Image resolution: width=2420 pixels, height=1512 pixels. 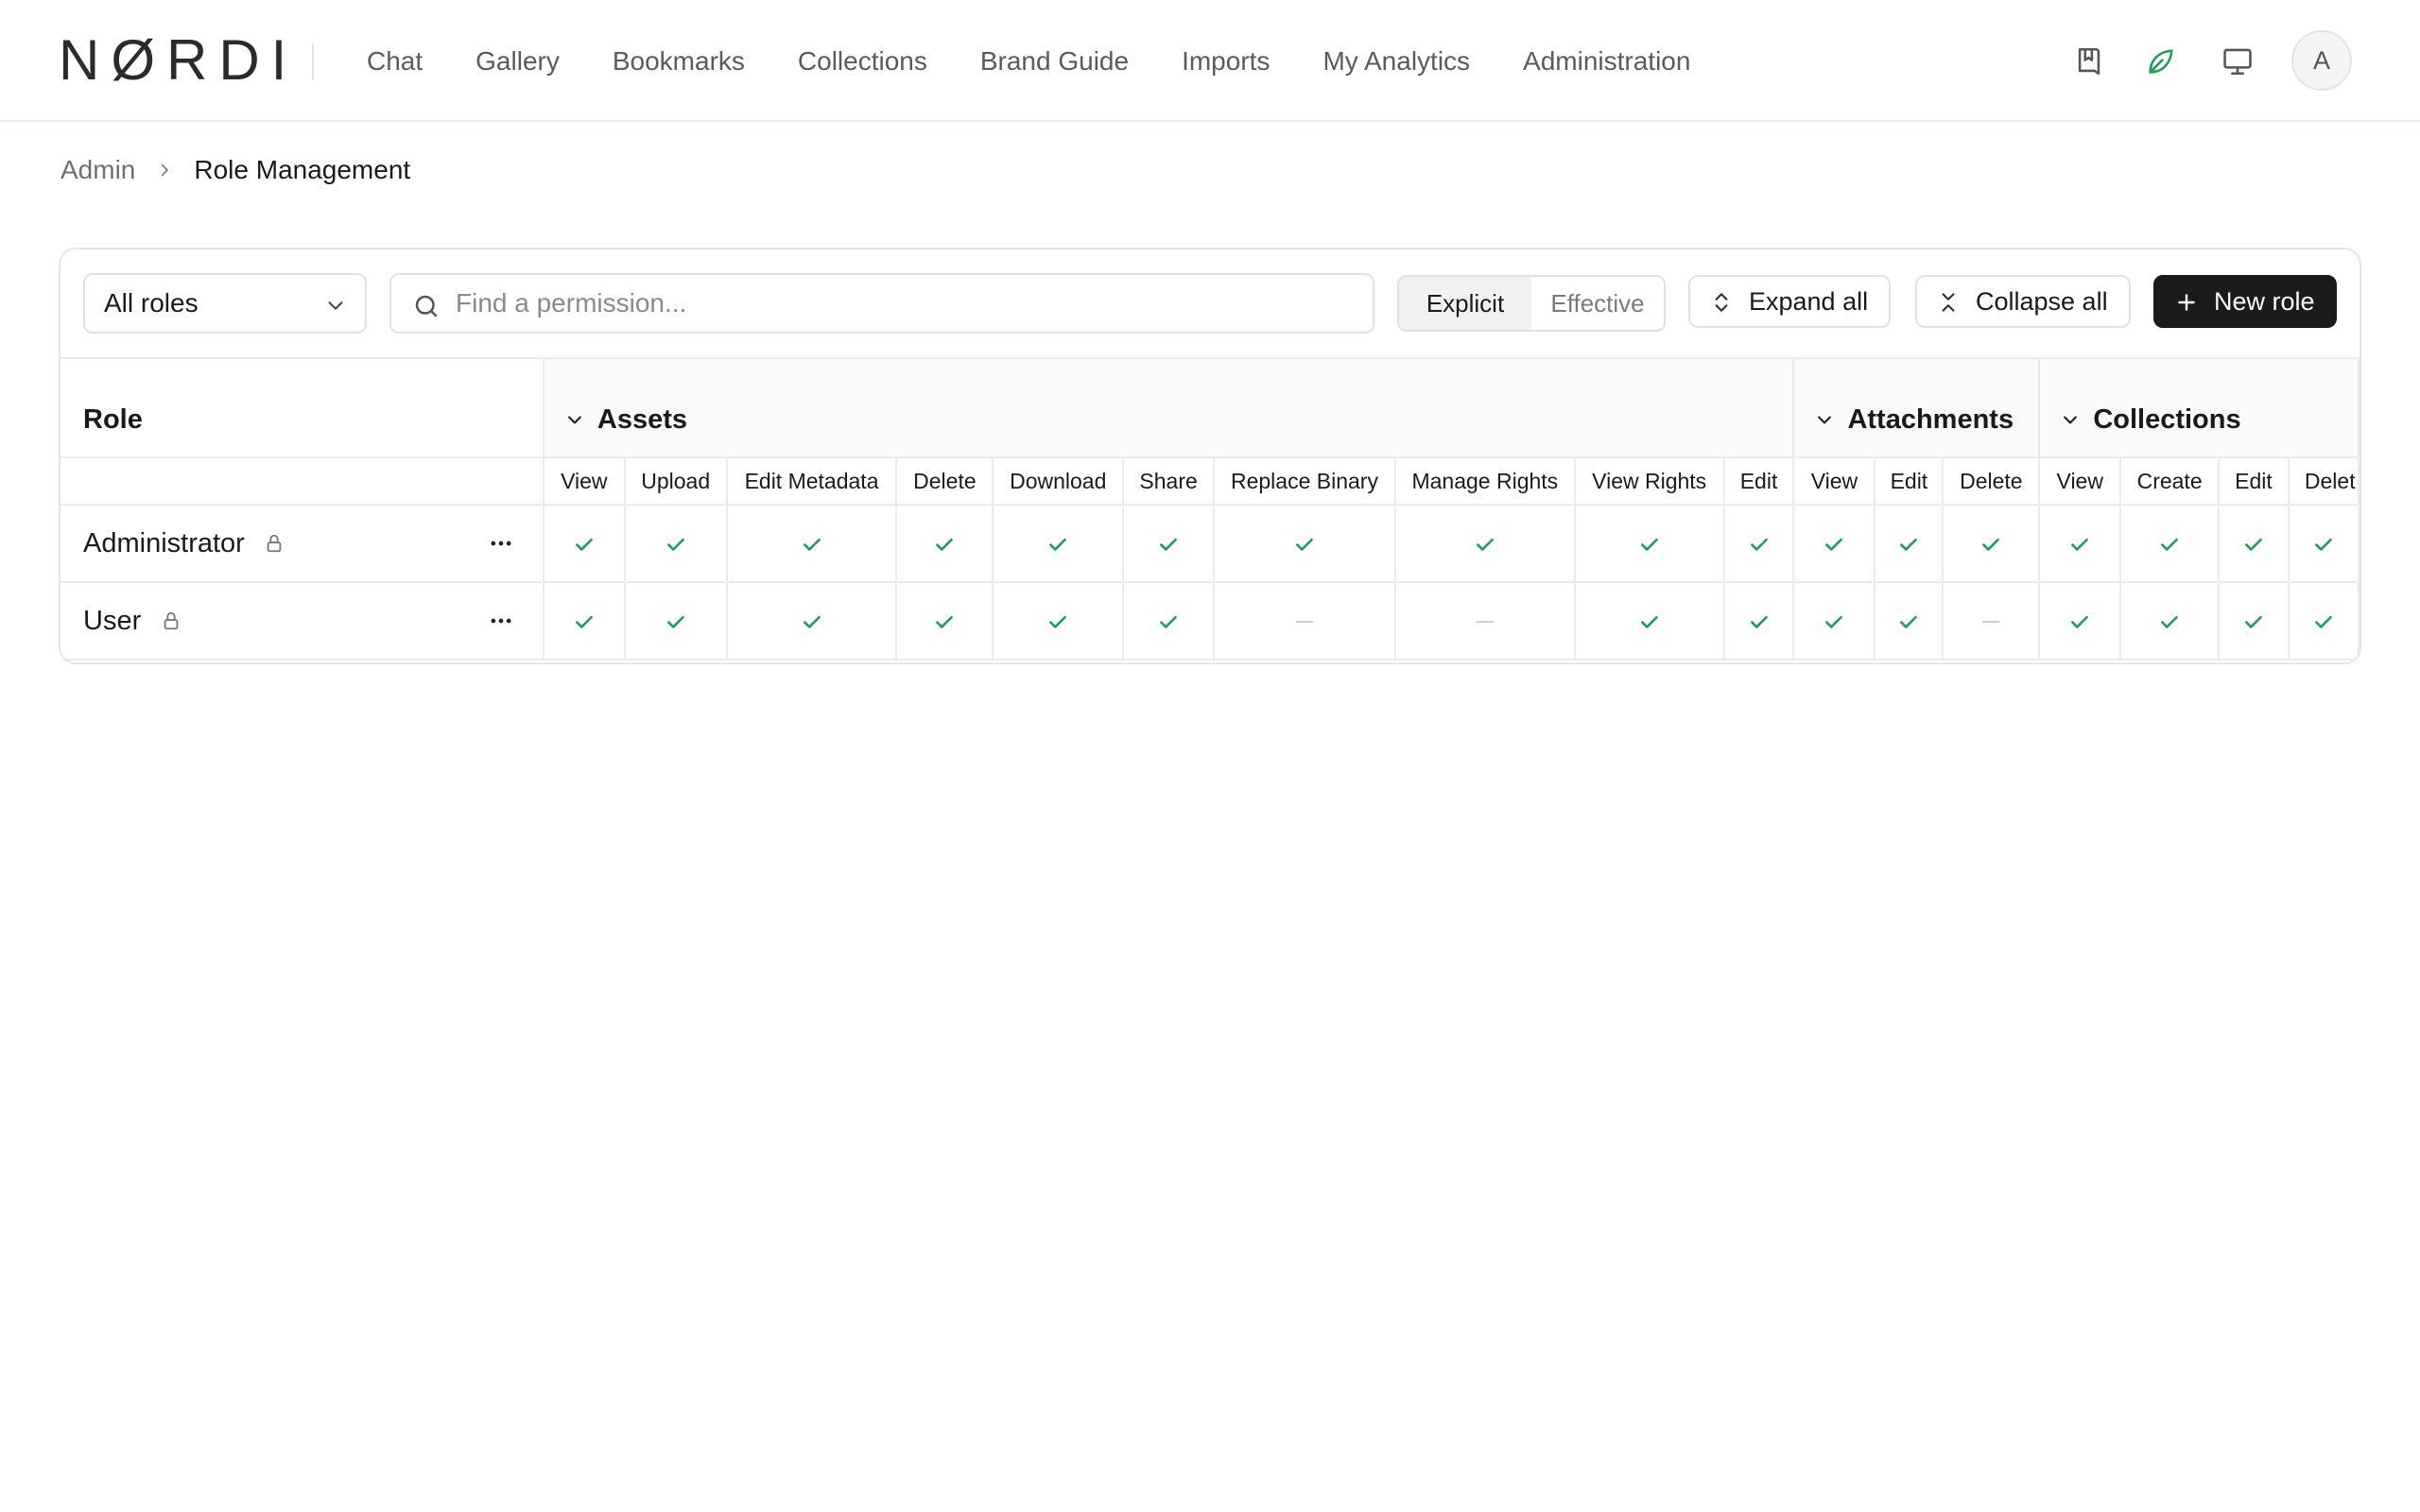 I want to click on nav-item-administration: Administration, so click(x=1606, y=61).